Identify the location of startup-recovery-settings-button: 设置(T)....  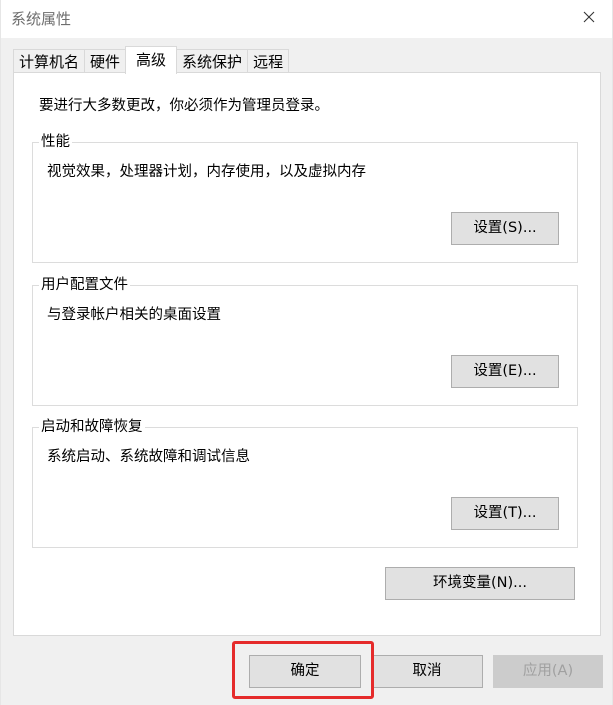
(505, 513).